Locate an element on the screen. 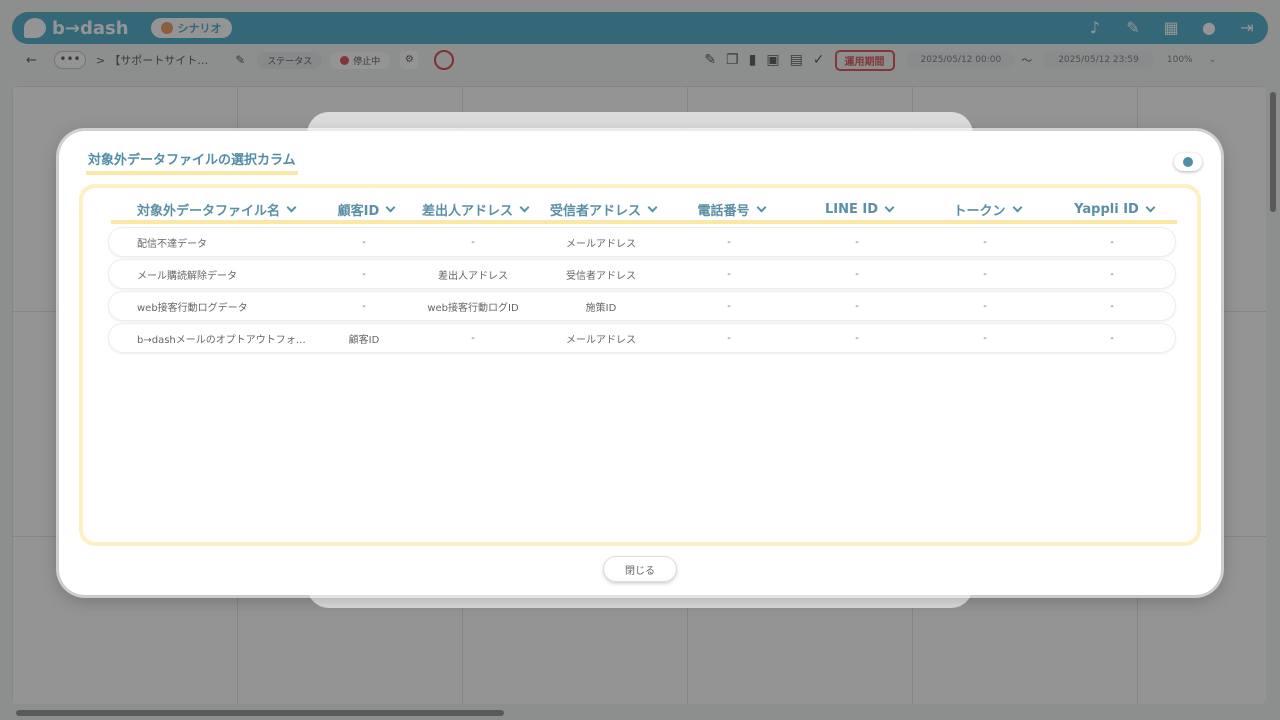 The width and height of the screenshot is (1280, 720). table-cell: 顧客ID is located at coordinates (364, 340).